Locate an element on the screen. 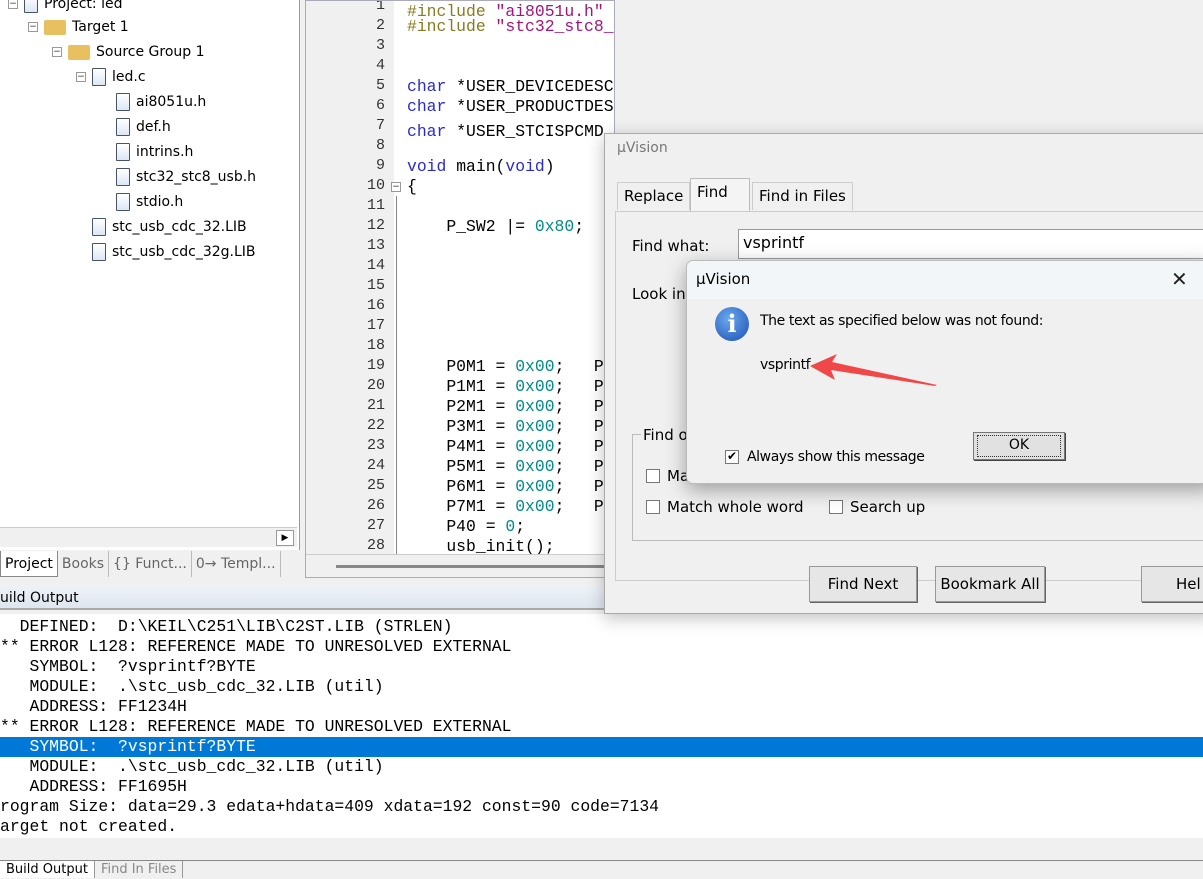 The width and height of the screenshot is (1203, 879). output-line: arget not created. is located at coordinates (601, 827).